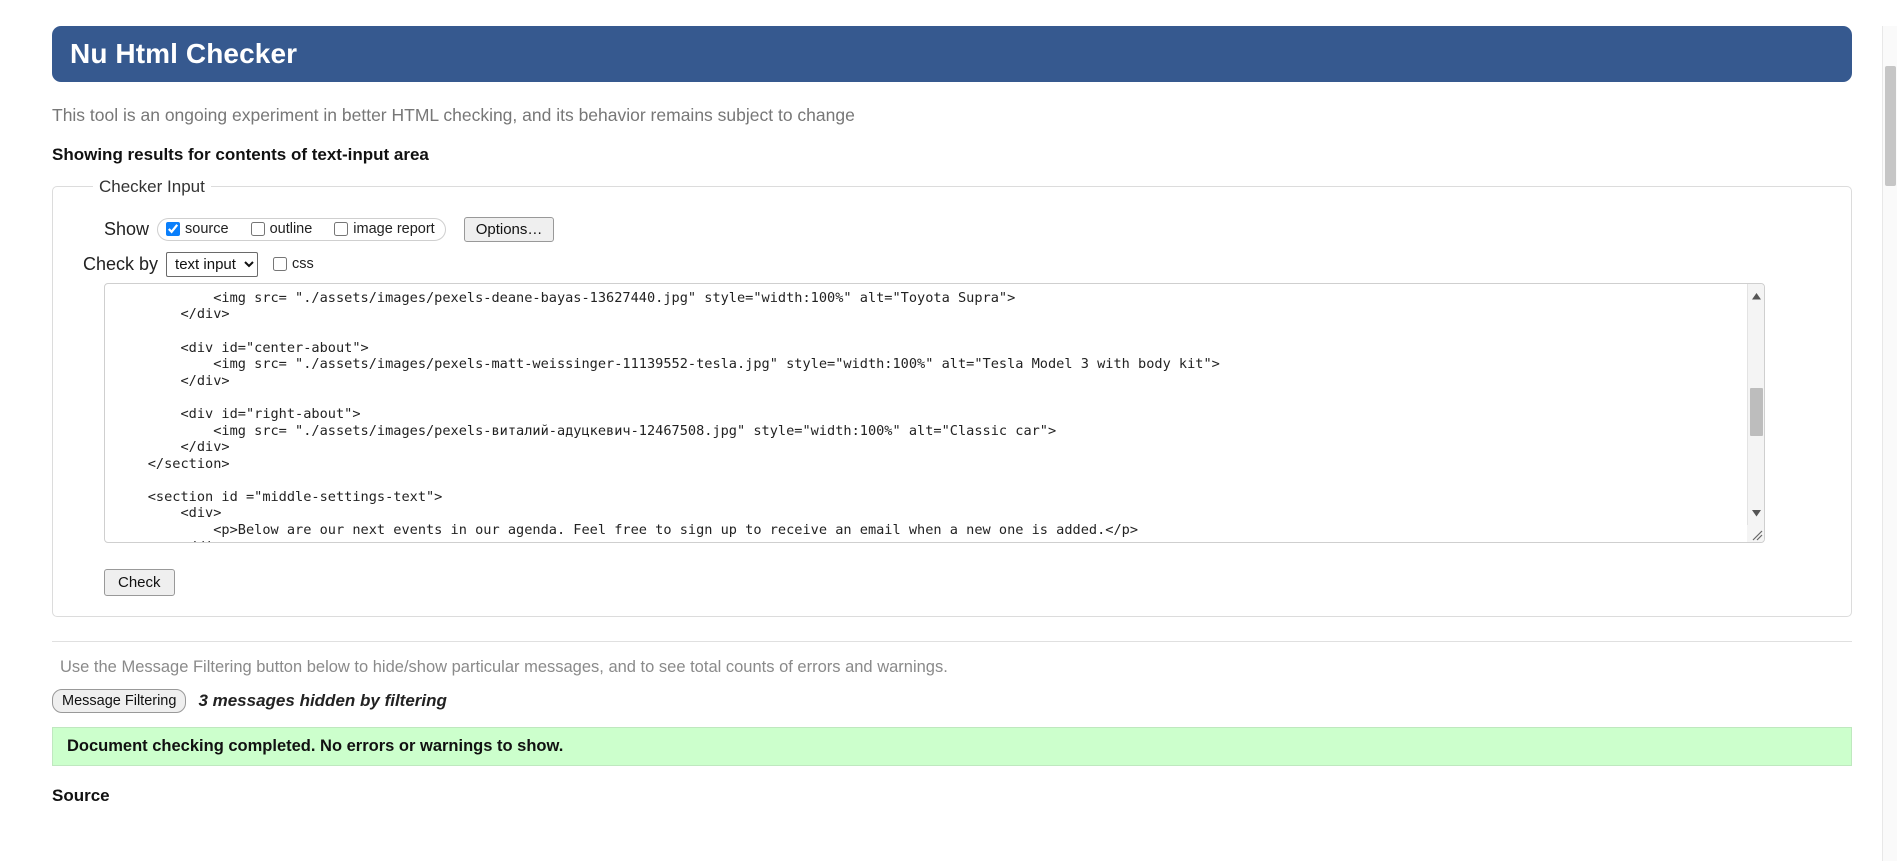 The width and height of the screenshot is (1897, 861). What do you see at coordinates (322, 700) in the screenshot?
I see `hidden-messages-count: 3 messages hidden by filtering` at bounding box center [322, 700].